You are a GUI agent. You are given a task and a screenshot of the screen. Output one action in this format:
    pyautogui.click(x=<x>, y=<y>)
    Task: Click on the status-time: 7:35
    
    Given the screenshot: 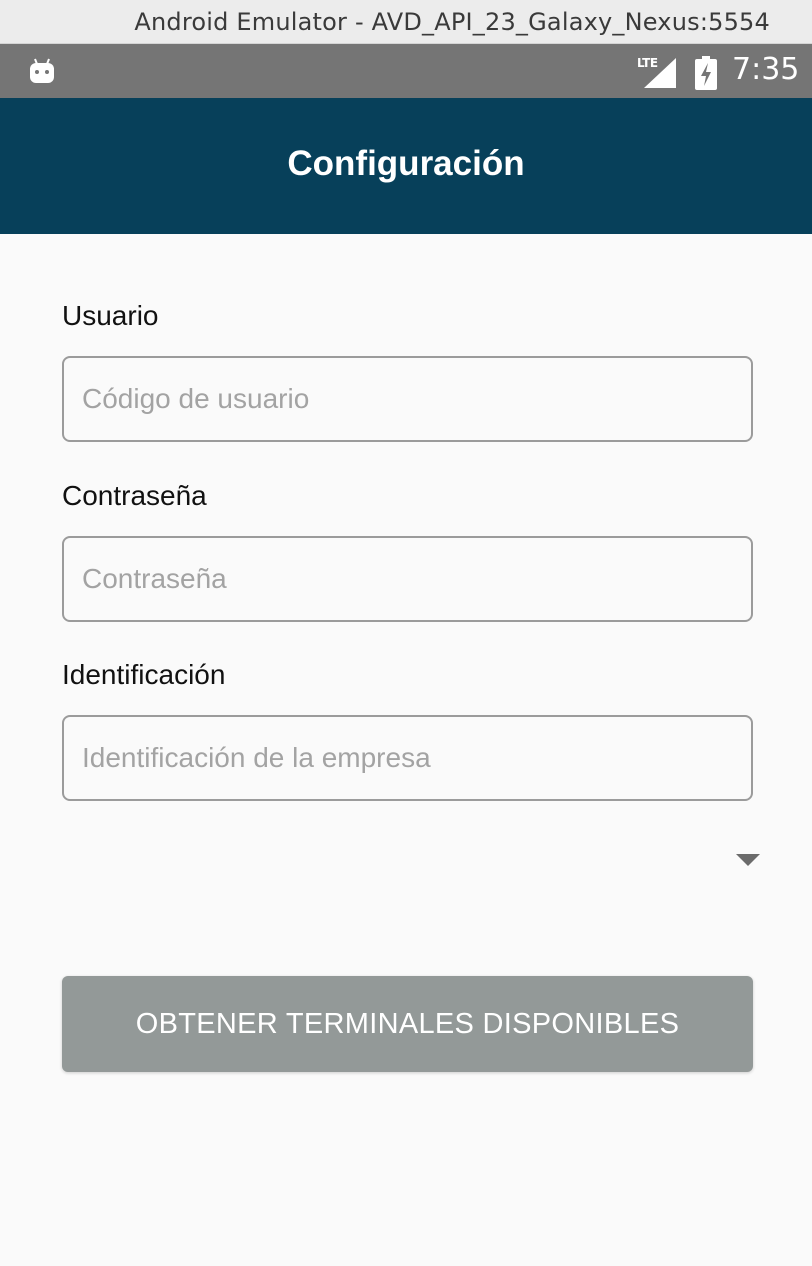 What is the action you would take?
    pyautogui.click(x=766, y=69)
    